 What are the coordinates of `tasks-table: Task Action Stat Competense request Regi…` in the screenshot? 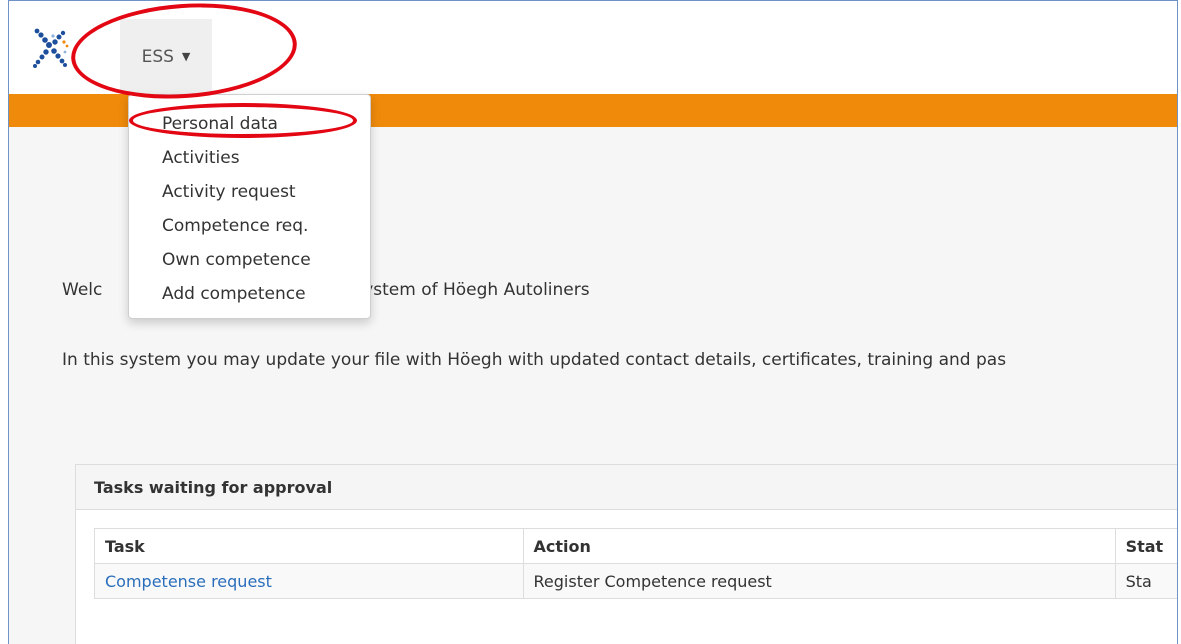 It's located at (635, 563).